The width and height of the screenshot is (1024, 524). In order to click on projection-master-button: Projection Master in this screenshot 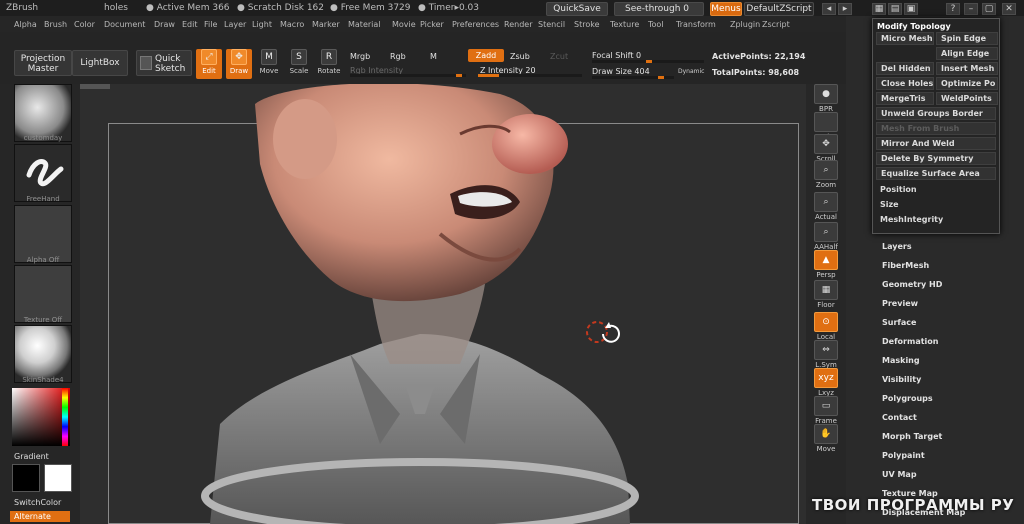, I will do `click(43, 63)`.